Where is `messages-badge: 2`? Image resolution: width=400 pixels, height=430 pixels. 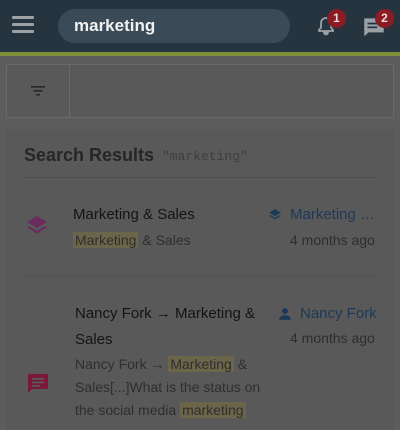 messages-badge: 2 is located at coordinates (384, 18).